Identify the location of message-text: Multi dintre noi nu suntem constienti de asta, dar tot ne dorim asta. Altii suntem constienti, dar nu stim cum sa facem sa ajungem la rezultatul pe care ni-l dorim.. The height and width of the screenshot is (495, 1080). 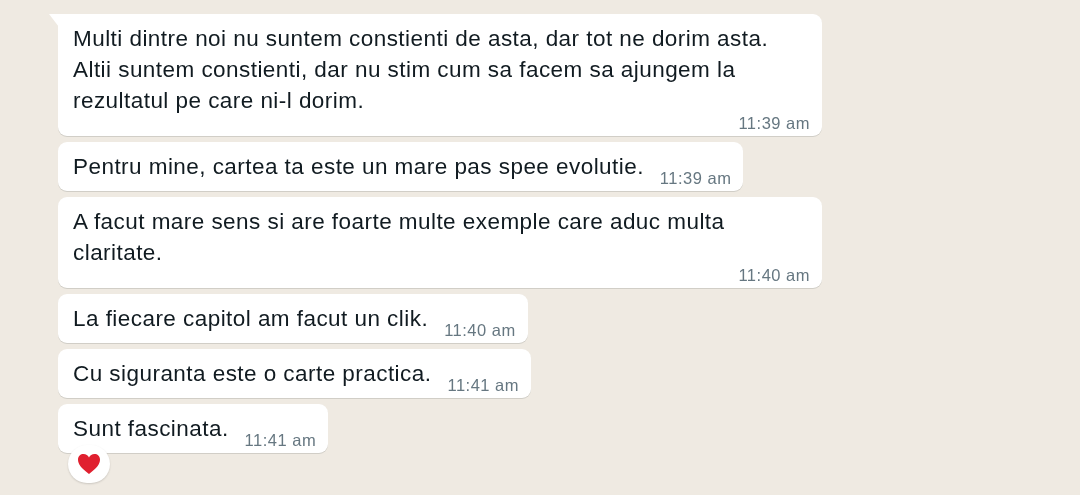
(421, 70).